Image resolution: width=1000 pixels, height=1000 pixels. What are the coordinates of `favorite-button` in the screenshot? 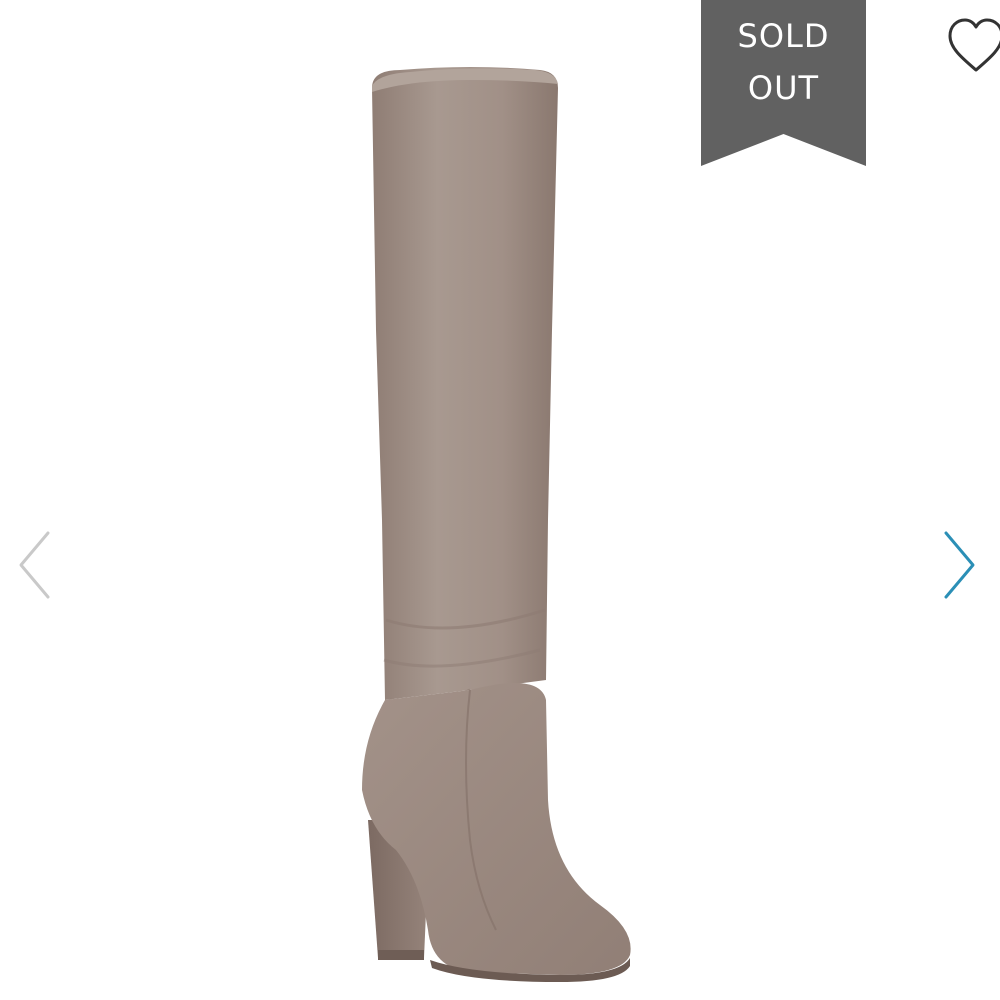 It's located at (972, 47).